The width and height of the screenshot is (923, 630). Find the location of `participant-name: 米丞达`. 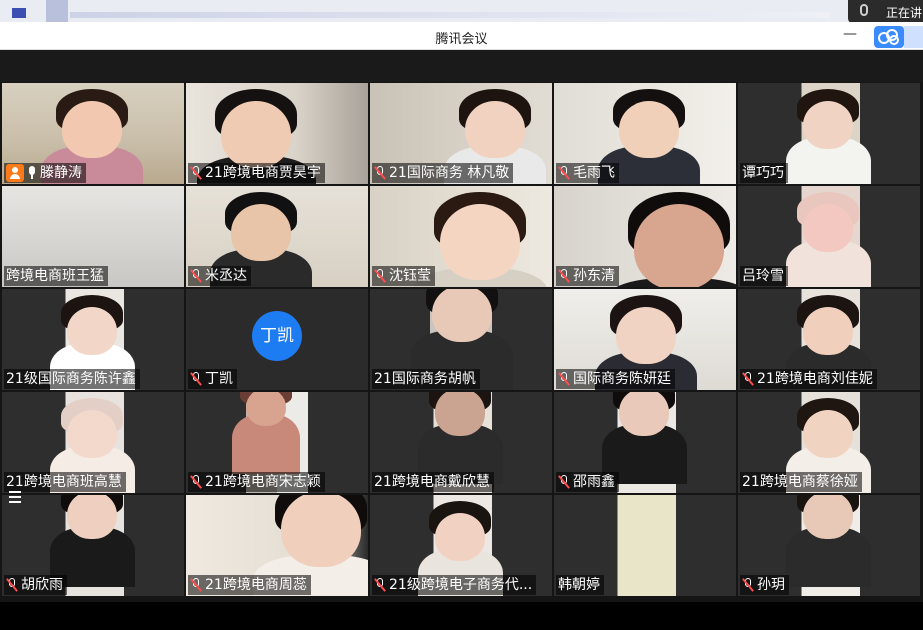

participant-name: 米丞达 is located at coordinates (226, 276).